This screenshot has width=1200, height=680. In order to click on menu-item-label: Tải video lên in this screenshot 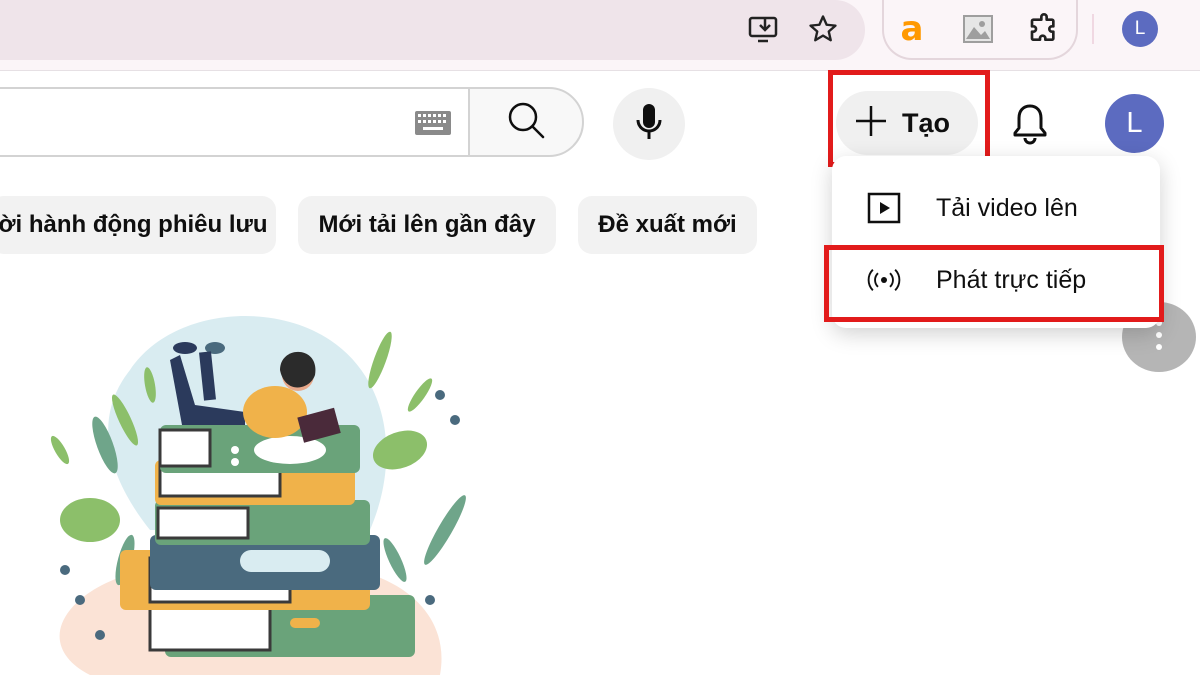, I will do `click(1007, 207)`.